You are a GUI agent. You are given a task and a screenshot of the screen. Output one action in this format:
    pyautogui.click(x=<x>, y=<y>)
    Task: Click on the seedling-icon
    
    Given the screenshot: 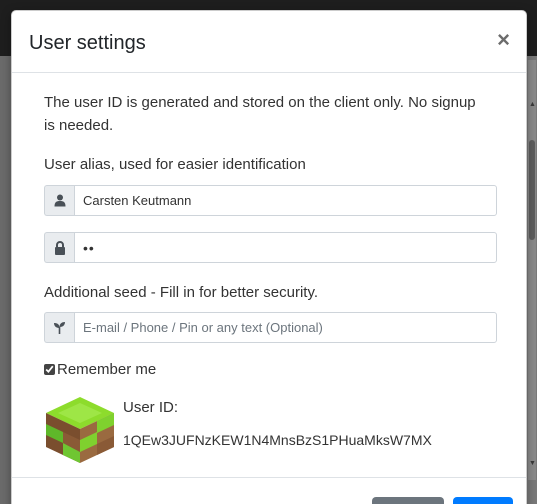 What is the action you would take?
    pyautogui.click(x=59, y=327)
    